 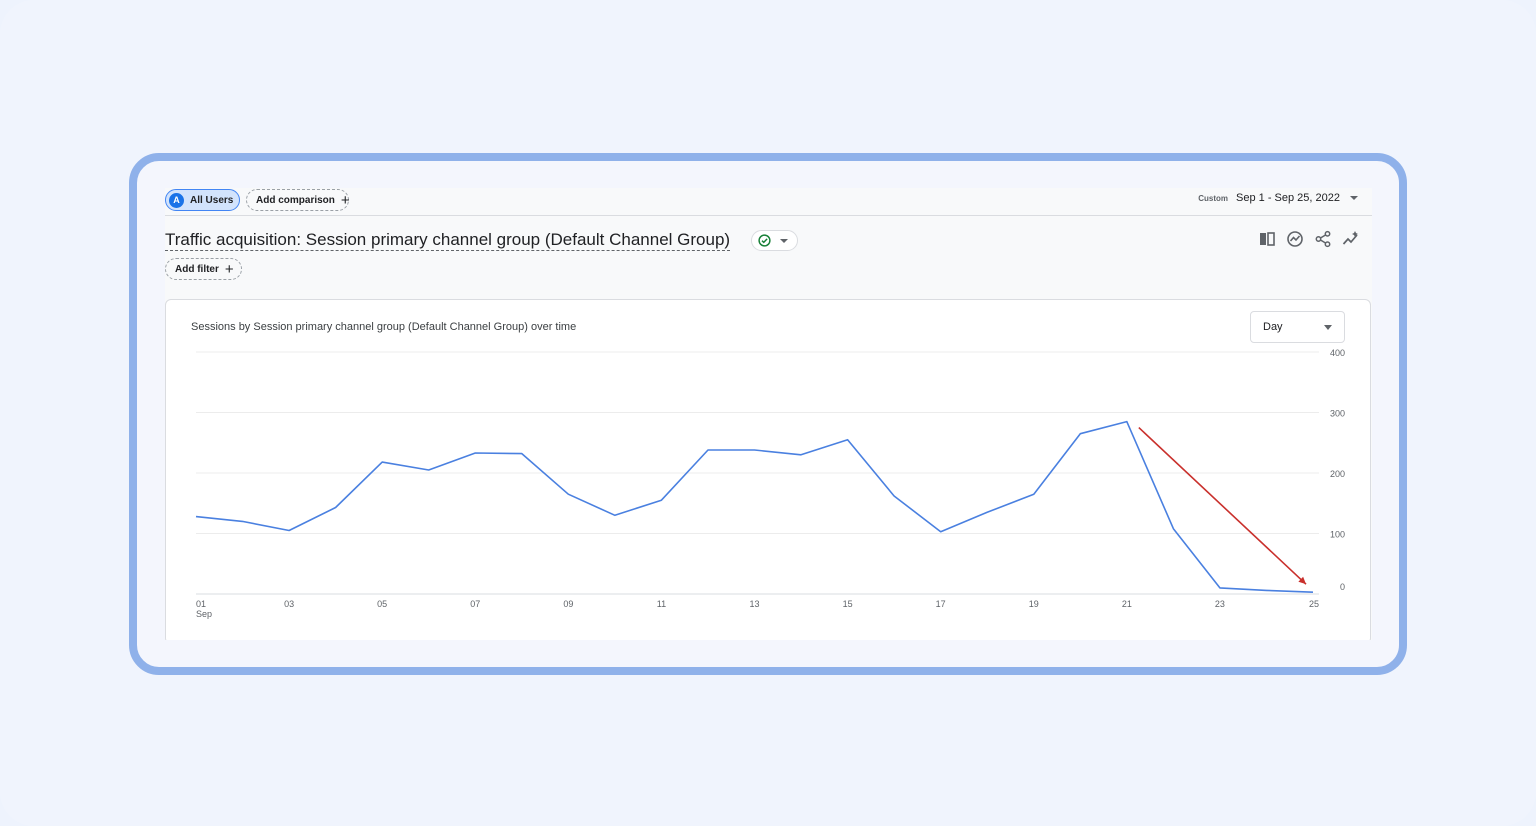 I want to click on x-tick-label: 05, so click(x=382, y=604).